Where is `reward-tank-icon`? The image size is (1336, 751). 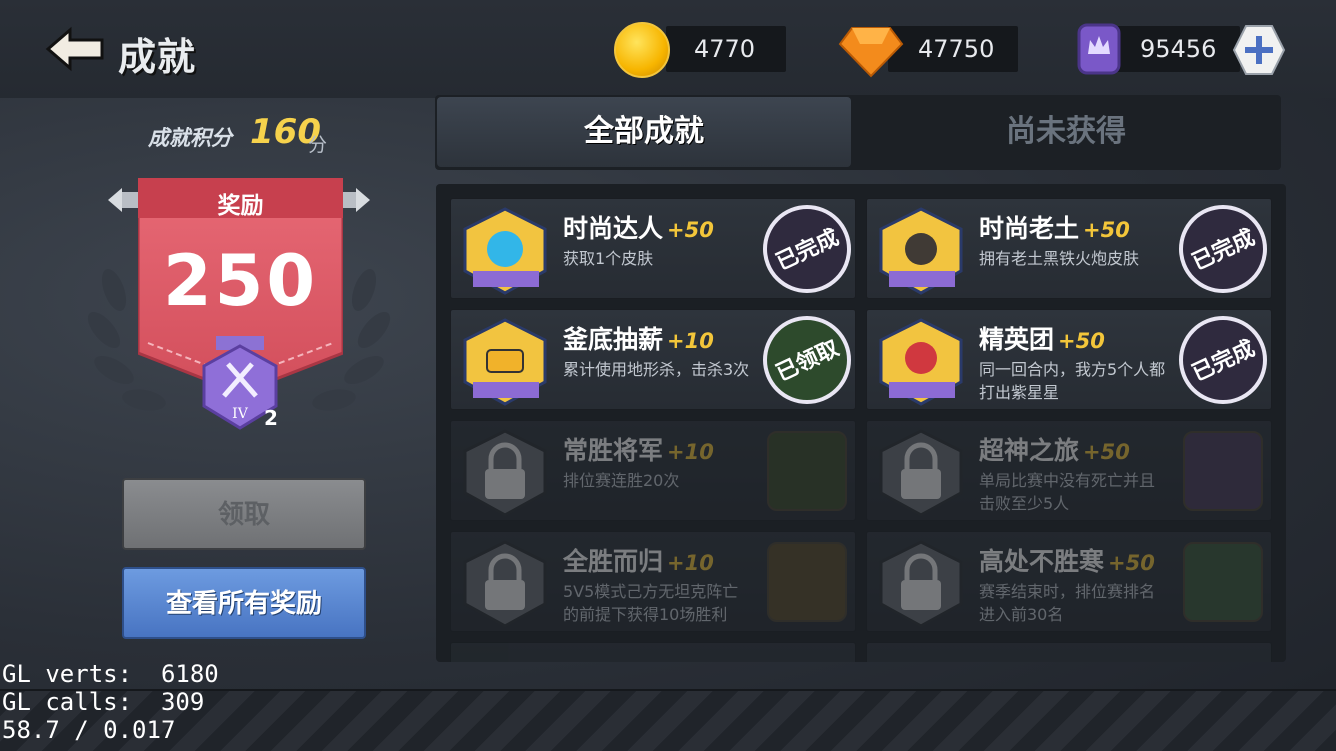
reward-tank-icon is located at coordinates (1223, 582).